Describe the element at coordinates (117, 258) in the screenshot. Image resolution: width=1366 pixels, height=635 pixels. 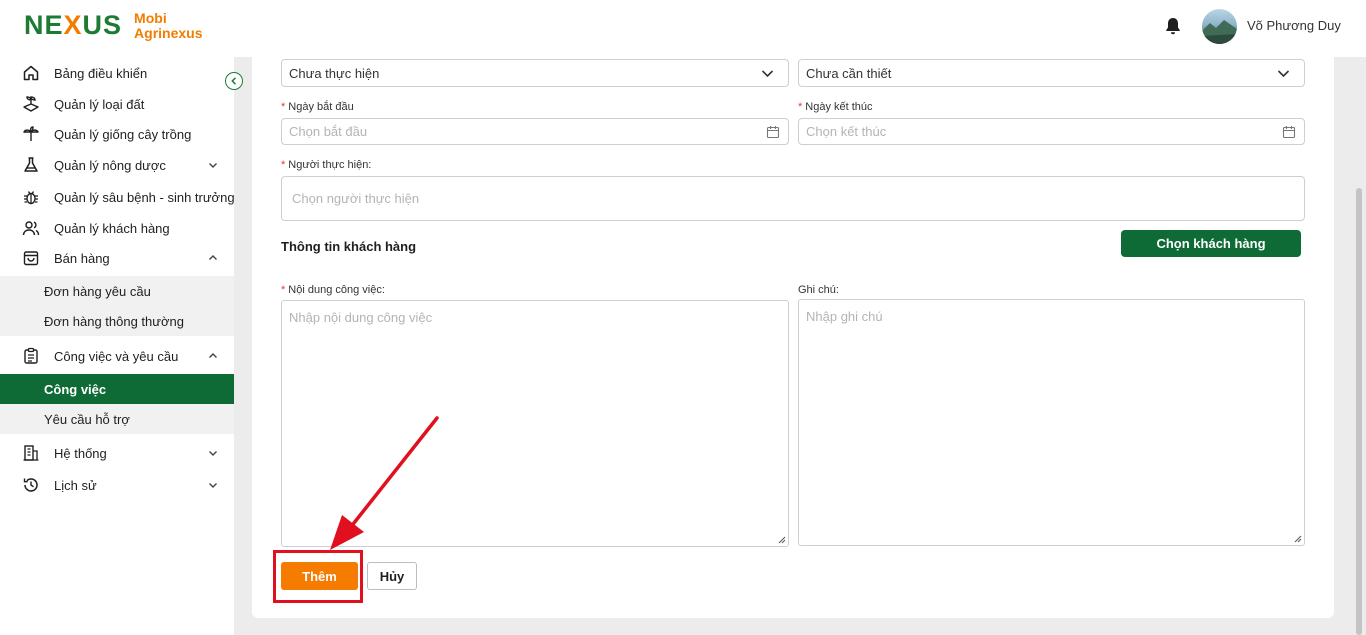
I see `sidebar-item-sales: Bán hàng` at that location.